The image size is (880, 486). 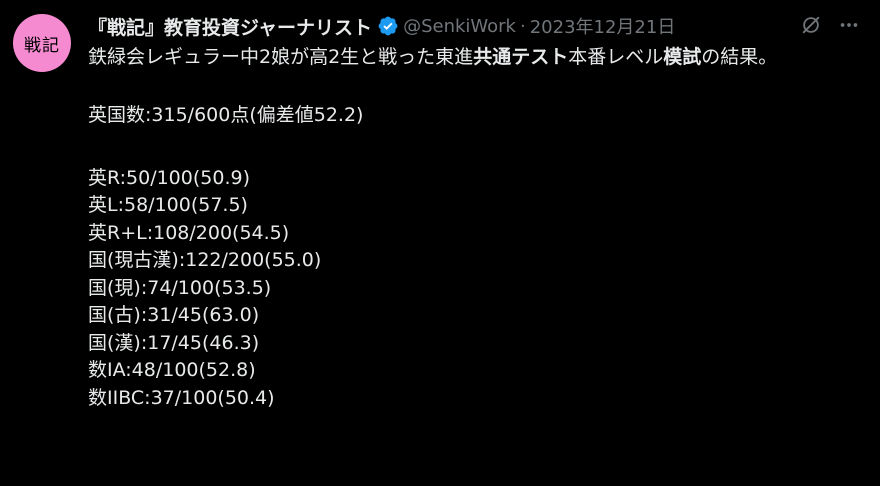 I want to click on score-line: 国(漢):17/45(46.3), so click(x=174, y=342).